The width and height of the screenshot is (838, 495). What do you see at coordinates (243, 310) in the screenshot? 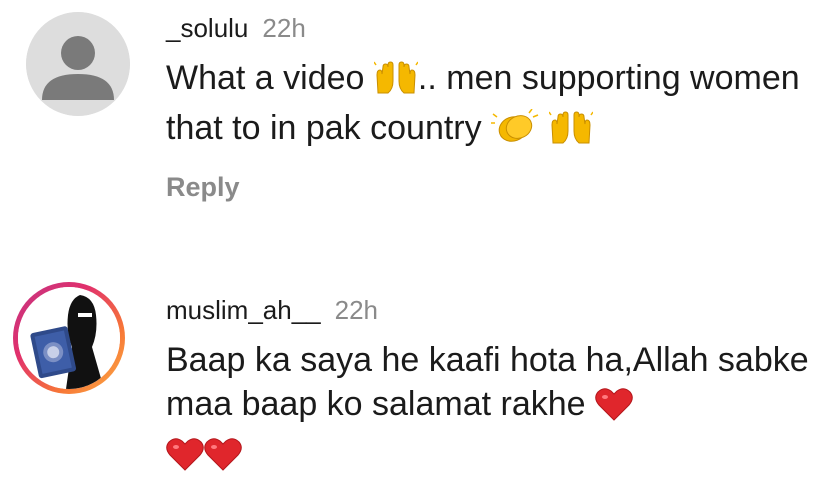
I see `username: muslim_ah__` at bounding box center [243, 310].